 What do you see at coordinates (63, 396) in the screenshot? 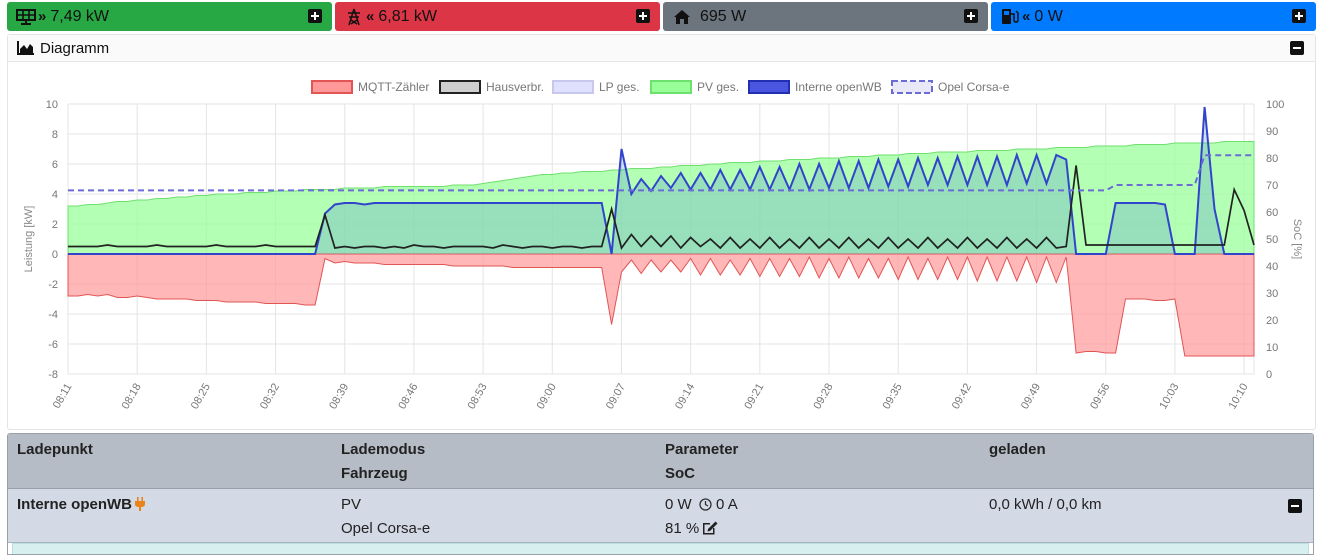
I see `x-tick-label: 08:11` at bounding box center [63, 396].